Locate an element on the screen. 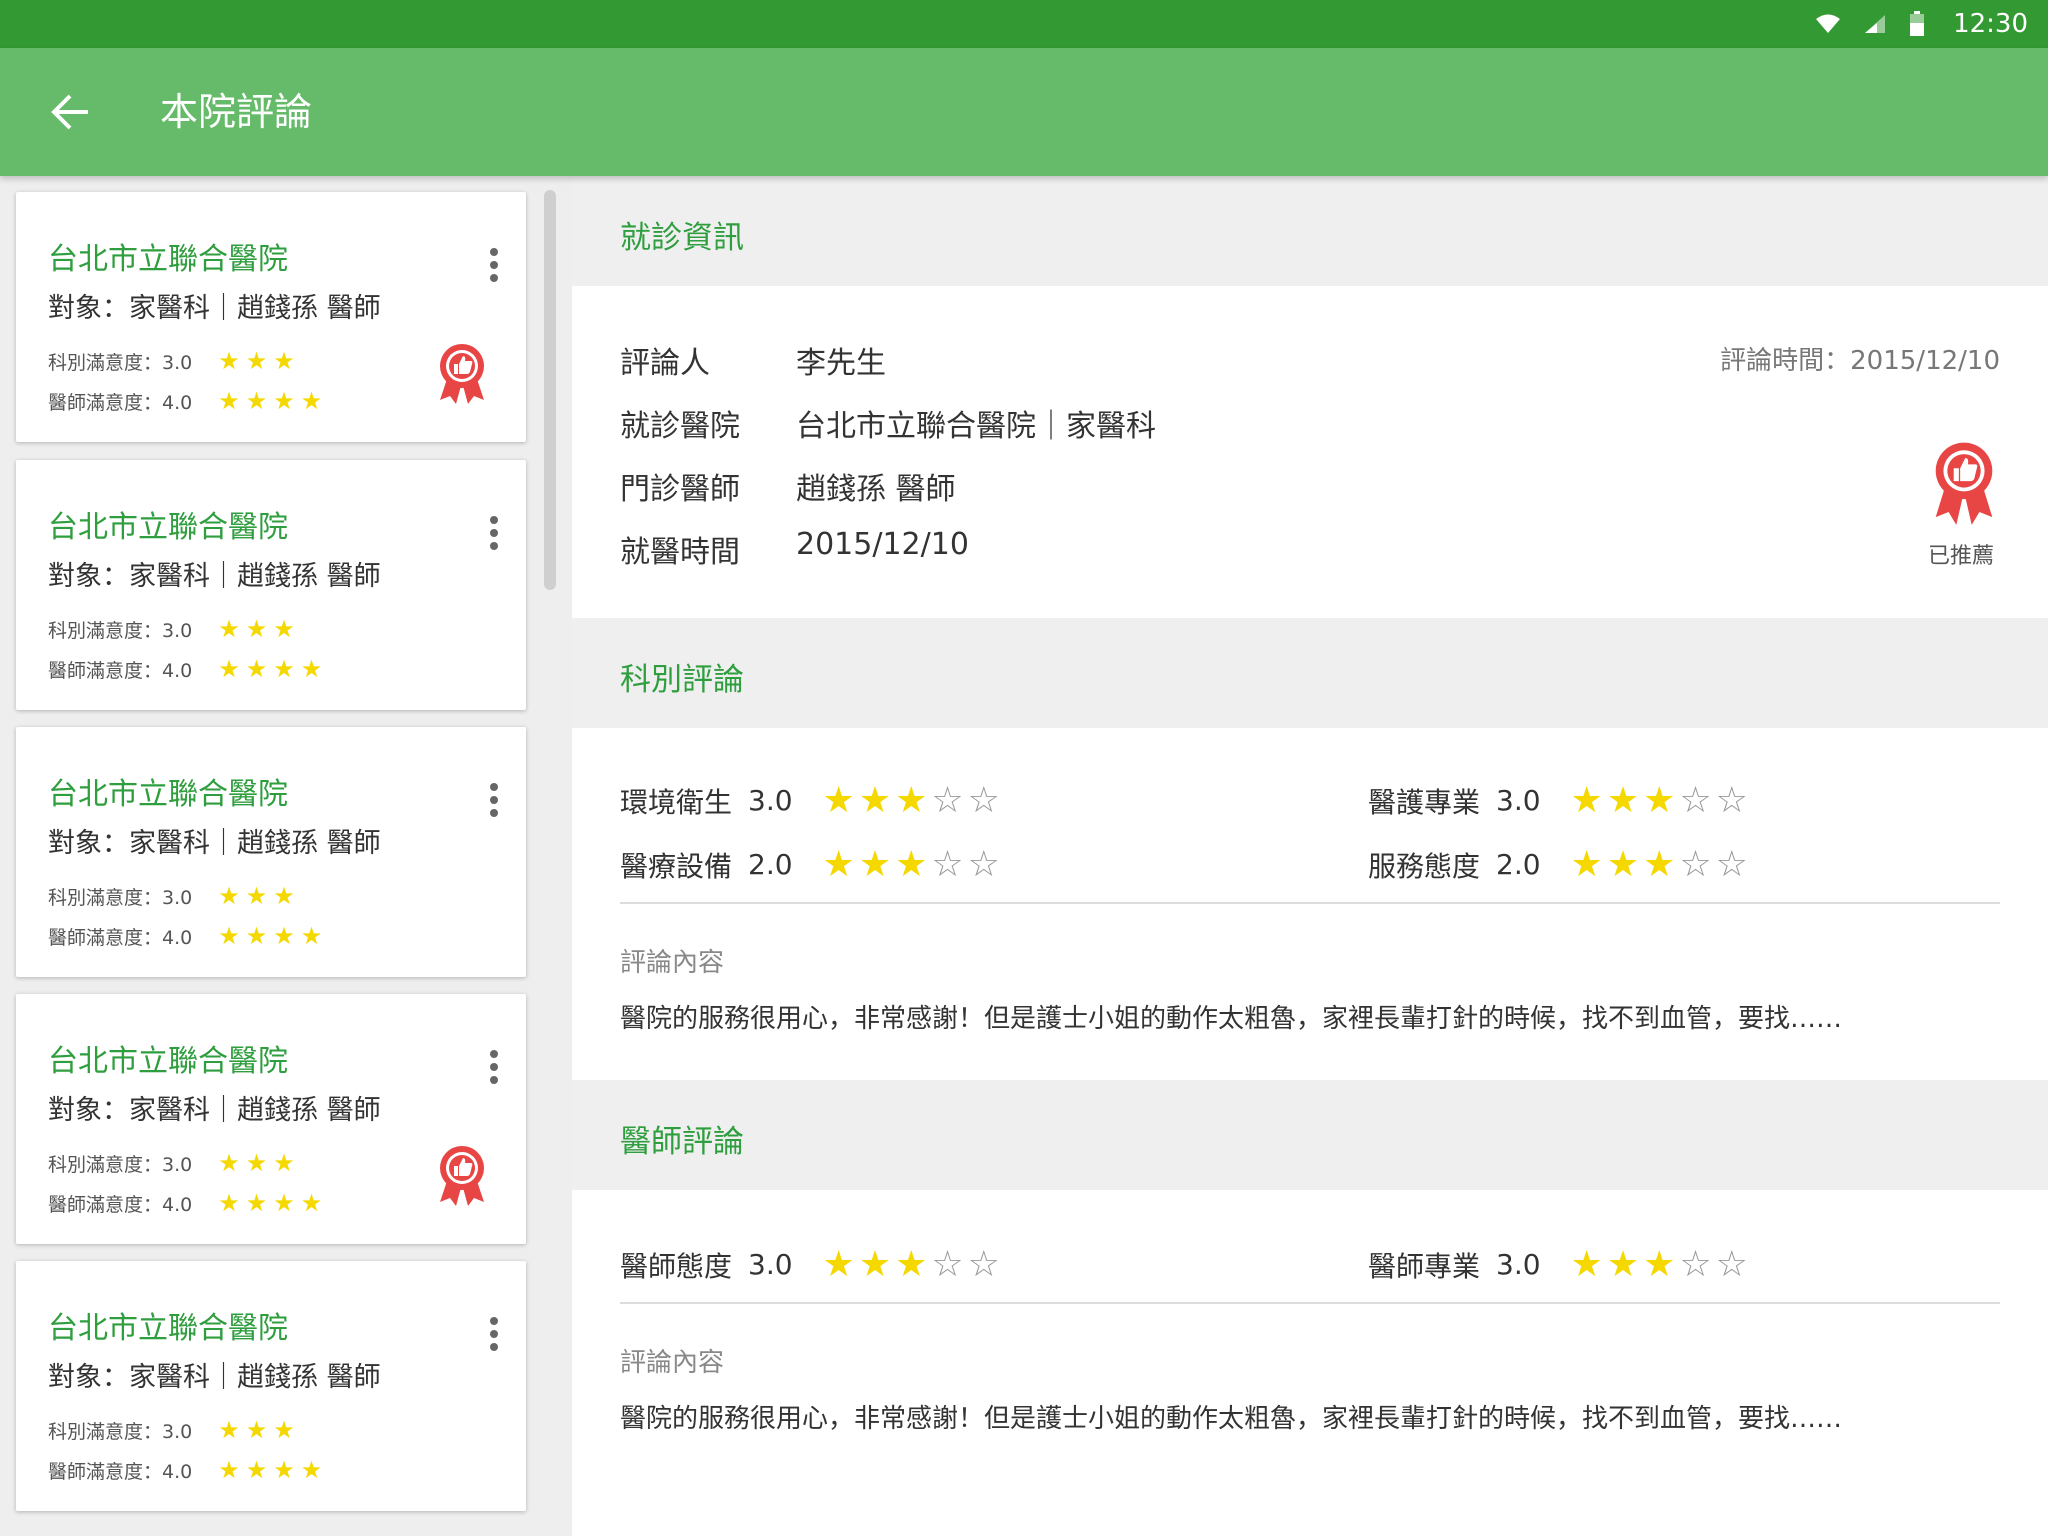 The width and height of the screenshot is (2048, 1536). hospital-label: 就診醫院 is located at coordinates (680, 426).